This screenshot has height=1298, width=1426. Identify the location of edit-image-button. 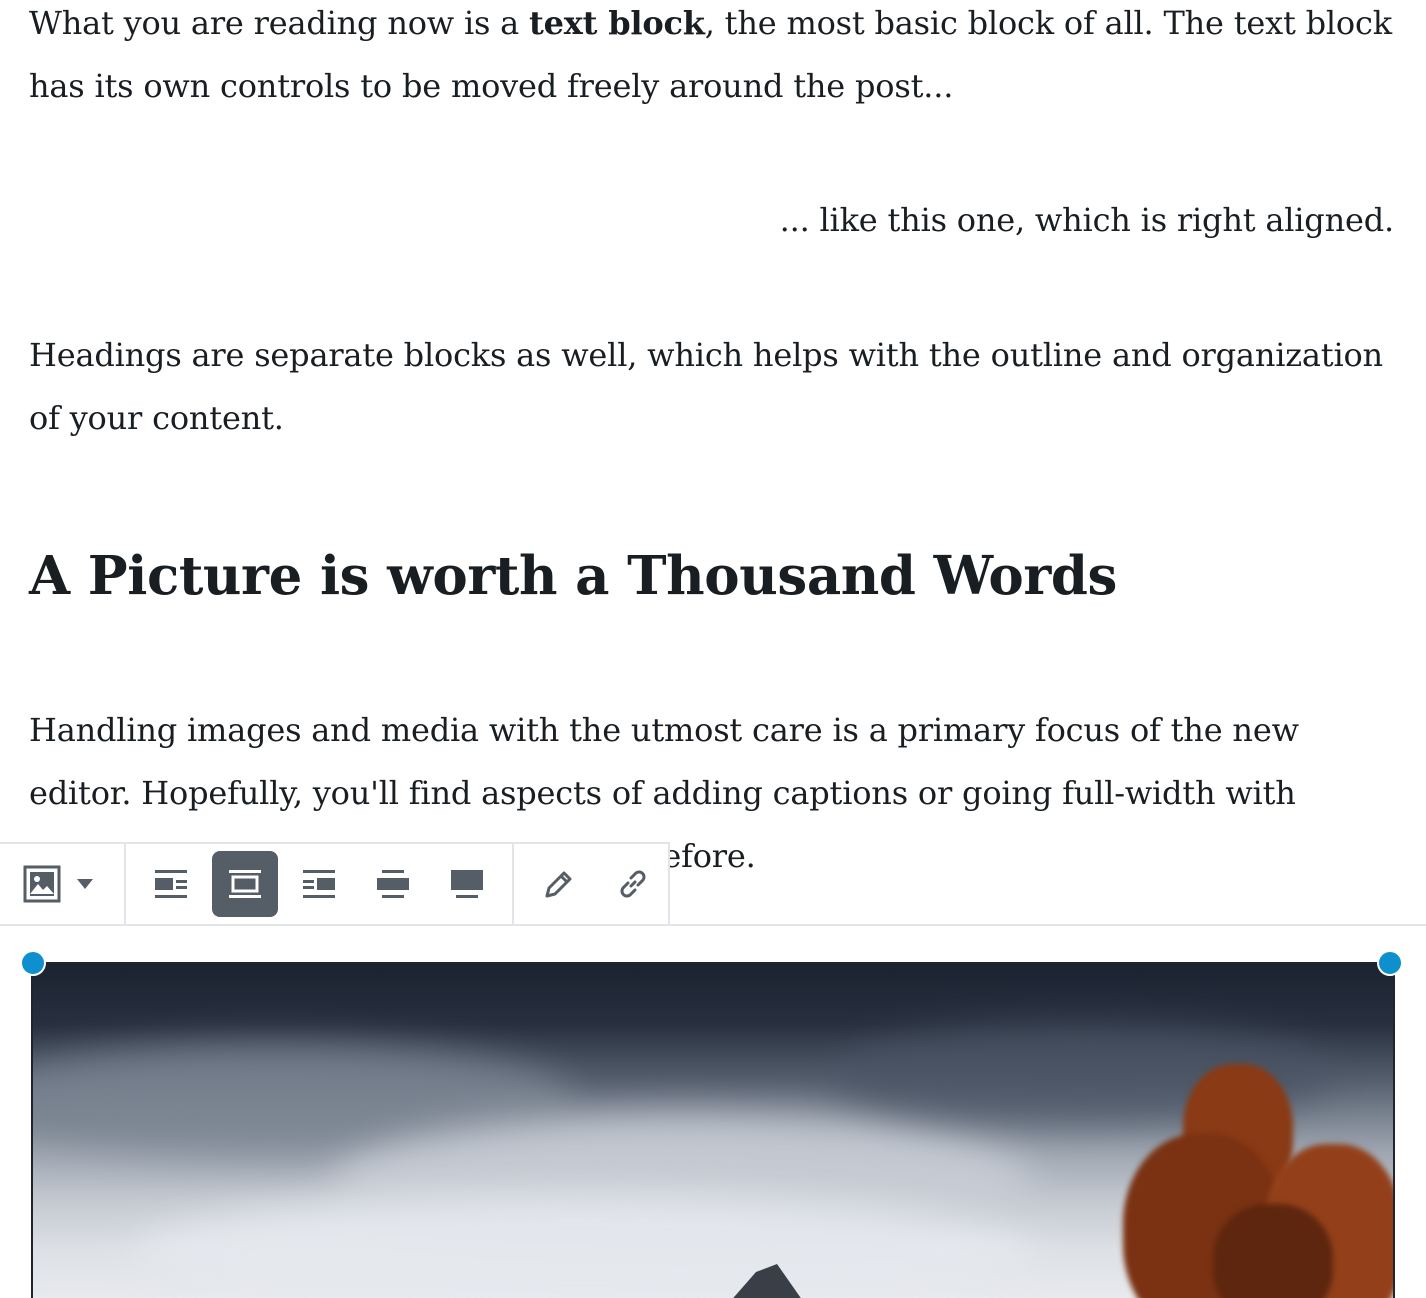
(559, 884).